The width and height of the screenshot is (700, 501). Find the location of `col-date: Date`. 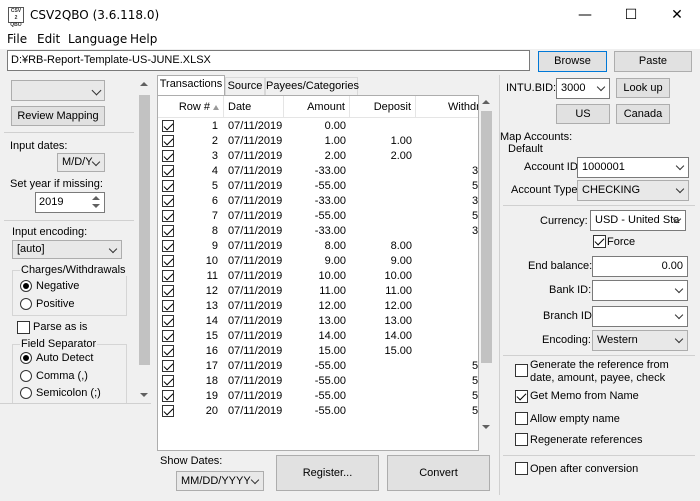

col-date: Date is located at coordinates (254, 107).